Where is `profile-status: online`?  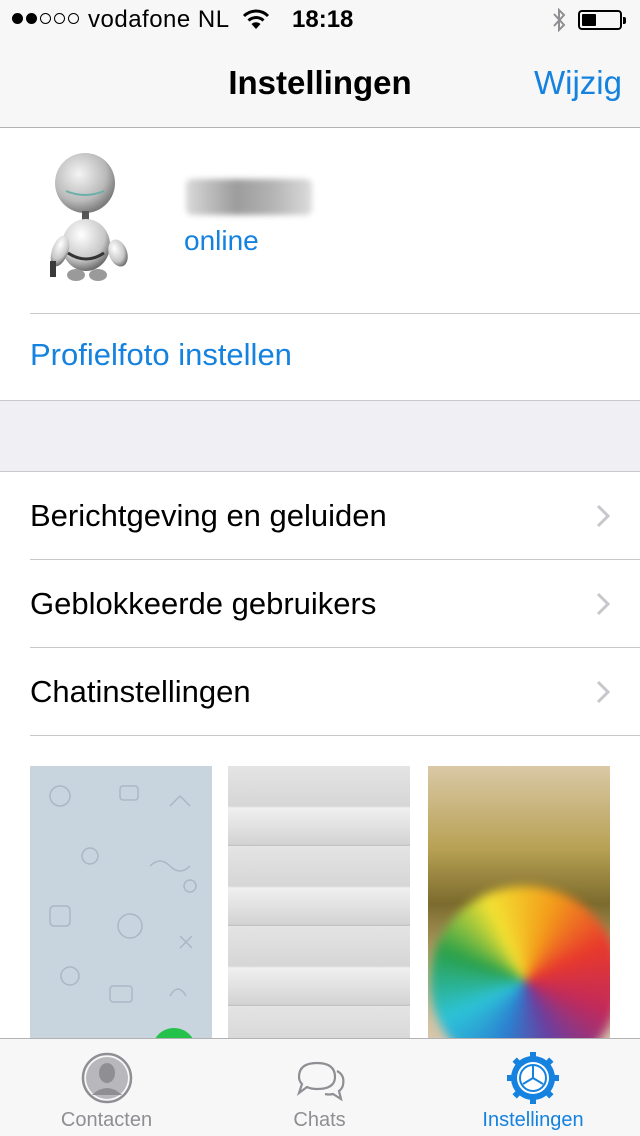
profile-status: online is located at coordinates (221, 241).